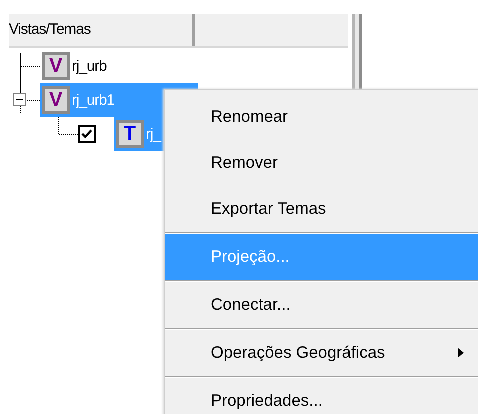 The width and height of the screenshot is (478, 414). I want to click on tree-item: V rj_urb, so click(119, 66).